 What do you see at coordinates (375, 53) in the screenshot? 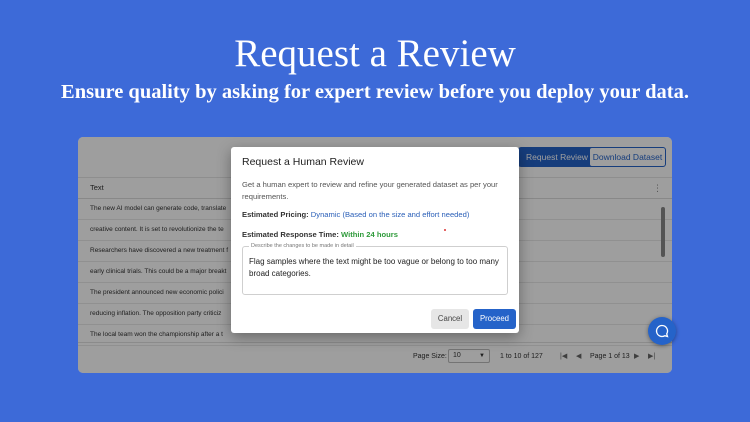
I see `hero-title: Request a Review` at bounding box center [375, 53].